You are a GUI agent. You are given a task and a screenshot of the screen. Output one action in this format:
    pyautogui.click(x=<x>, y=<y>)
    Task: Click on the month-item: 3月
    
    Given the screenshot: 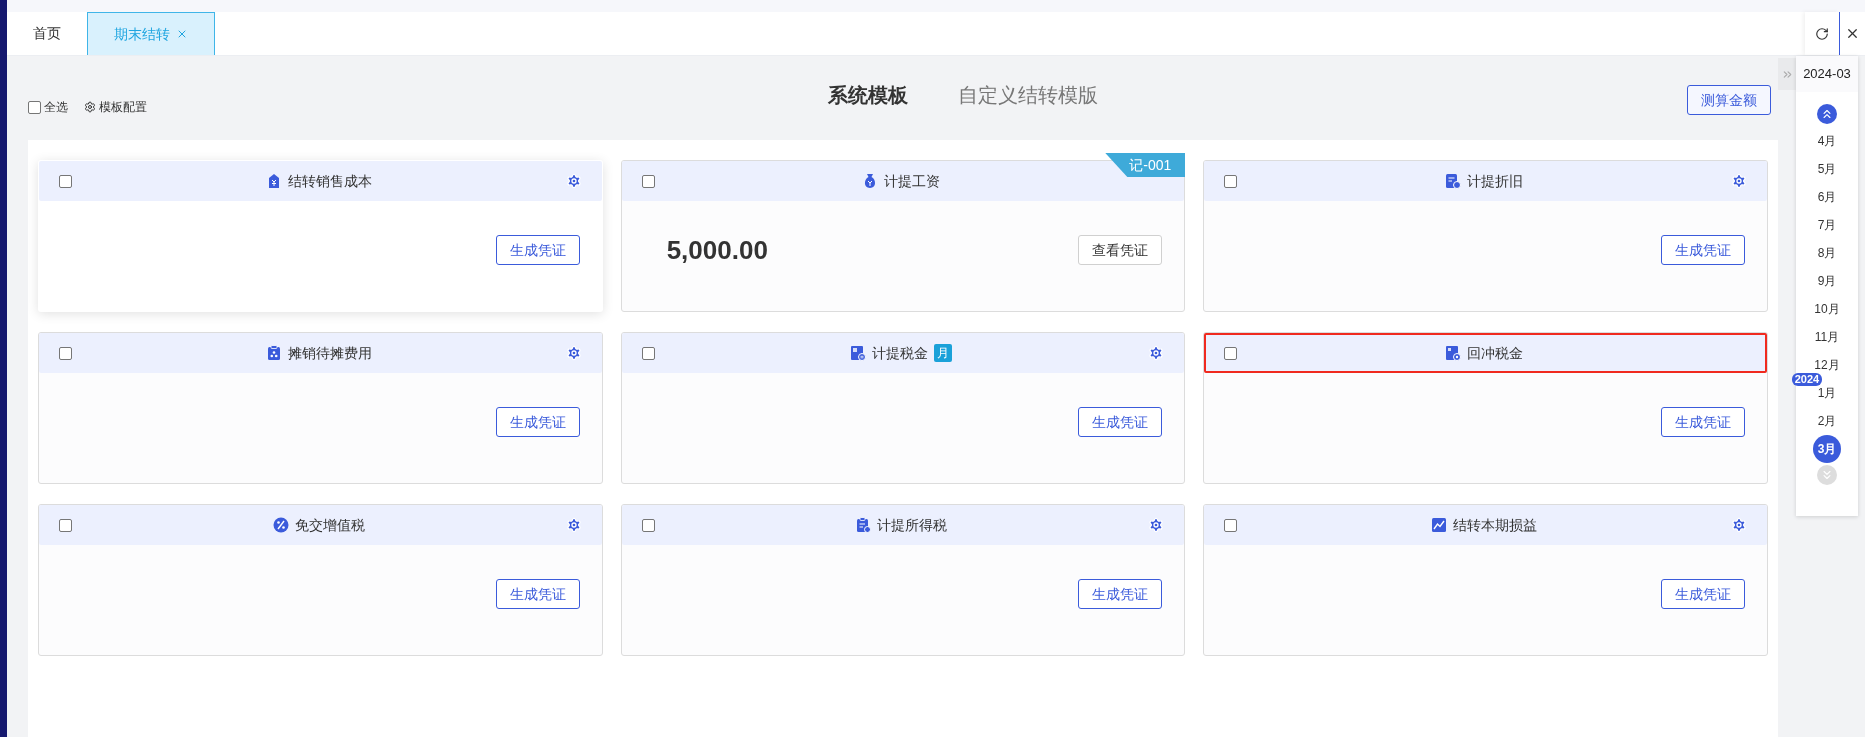 What is the action you would take?
    pyautogui.click(x=1827, y=448)
    